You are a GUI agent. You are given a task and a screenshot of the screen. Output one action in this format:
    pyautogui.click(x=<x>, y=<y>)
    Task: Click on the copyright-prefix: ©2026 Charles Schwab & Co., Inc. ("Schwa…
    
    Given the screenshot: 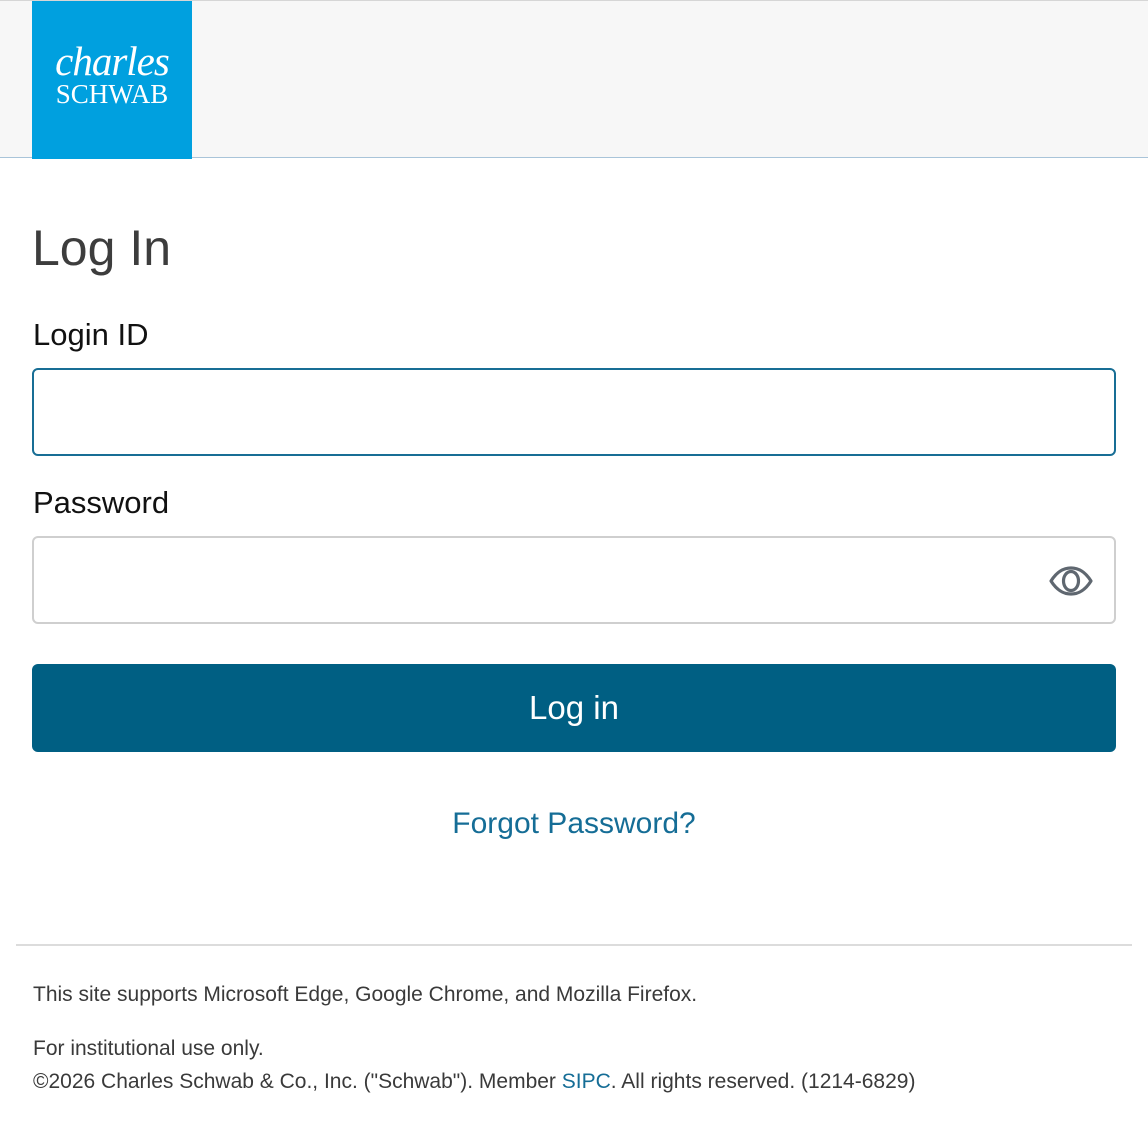 What is the action you would take?
    pyautogui.click(x=297, y=1081)
    